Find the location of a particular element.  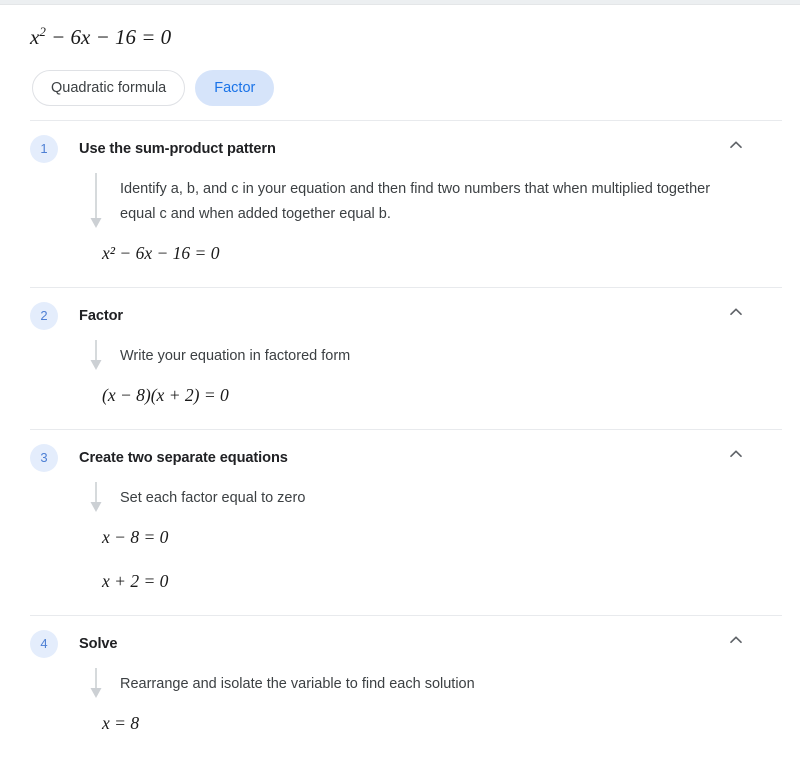

step-3-spacer is located at coordinates (444, 604).